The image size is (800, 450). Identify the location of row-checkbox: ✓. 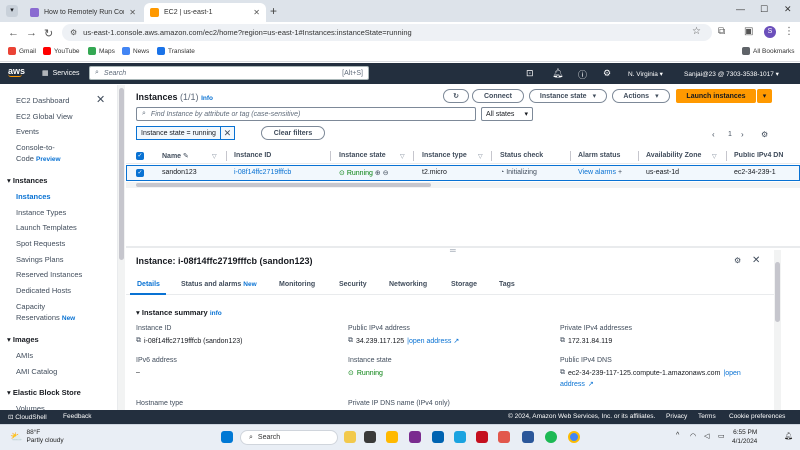
(140, 173).